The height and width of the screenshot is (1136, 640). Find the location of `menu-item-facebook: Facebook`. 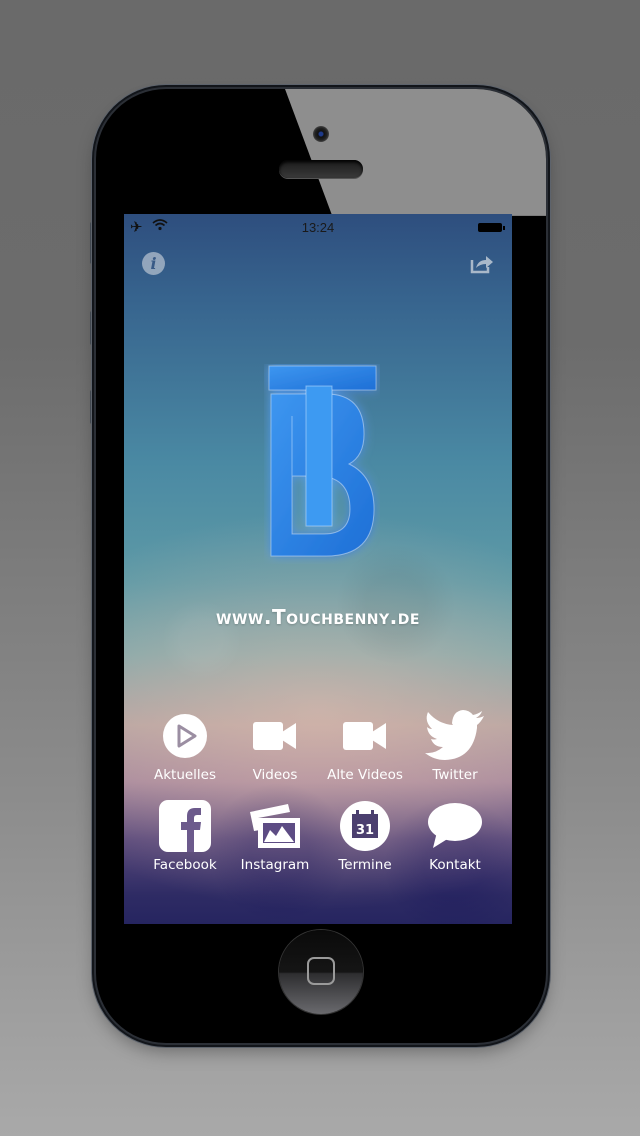

menu-item-facebook: Facebook is located at coordinates (185, 835).